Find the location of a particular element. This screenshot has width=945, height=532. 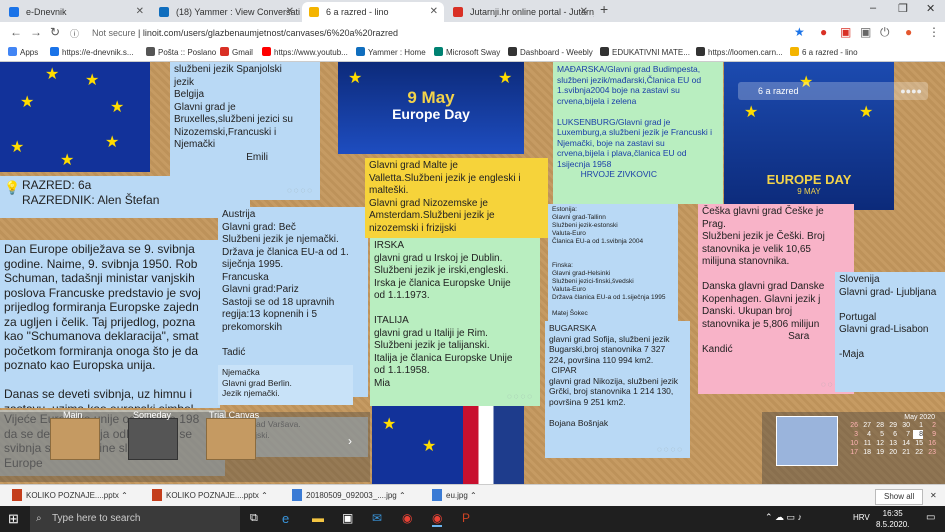

bookmark-gmail: Gmail is located at coordinates (236, 53).